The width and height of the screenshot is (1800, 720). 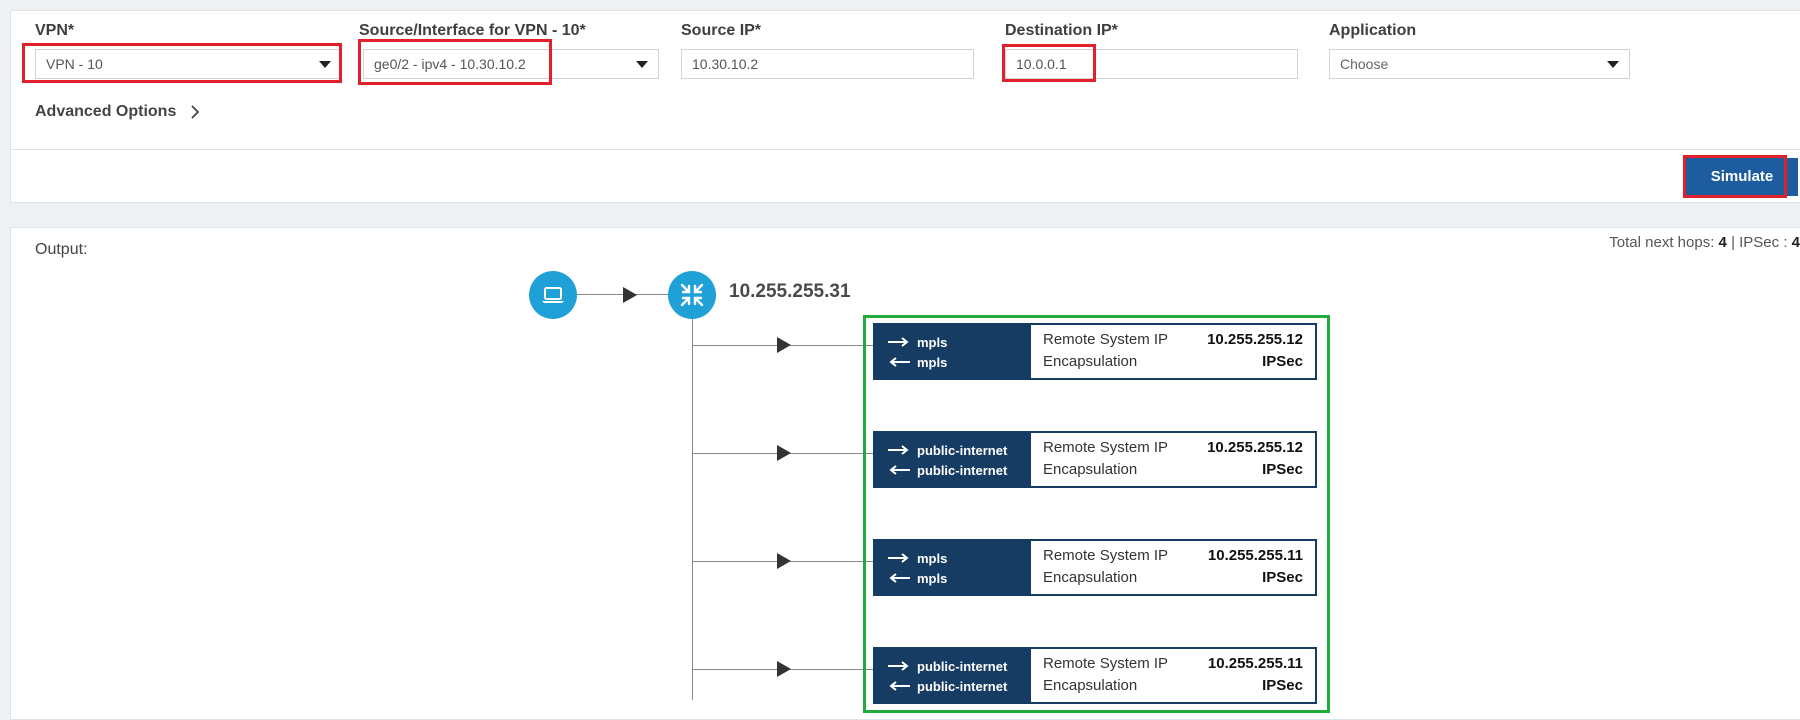 I want to click on router-ip: 10.255.255.31, so click(x=790, y=291).